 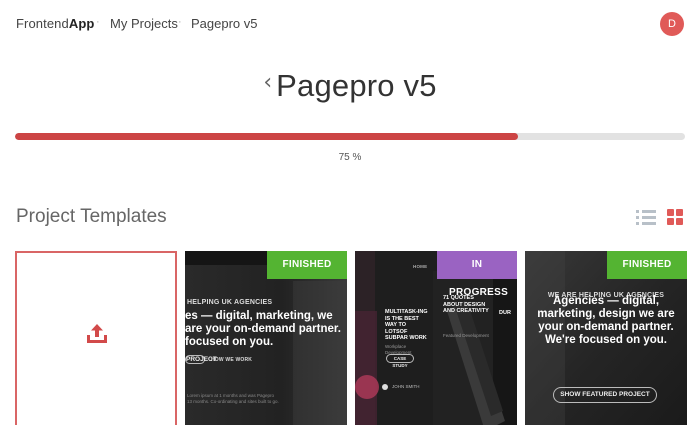 What do you see at coordinates (466, 304) in the screenshot?
I see `template-headline: 71 QUOTES ABOUT DESIGN AND CREATIVITY` at bounding box center [466, 304].